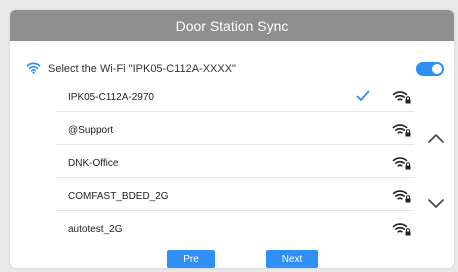 The height and width of the screenshot is (272, 458). What do you see at coordinates (33, 68) in the screenshot?
I see `wifi-icon` at bounding box center [33, 68].